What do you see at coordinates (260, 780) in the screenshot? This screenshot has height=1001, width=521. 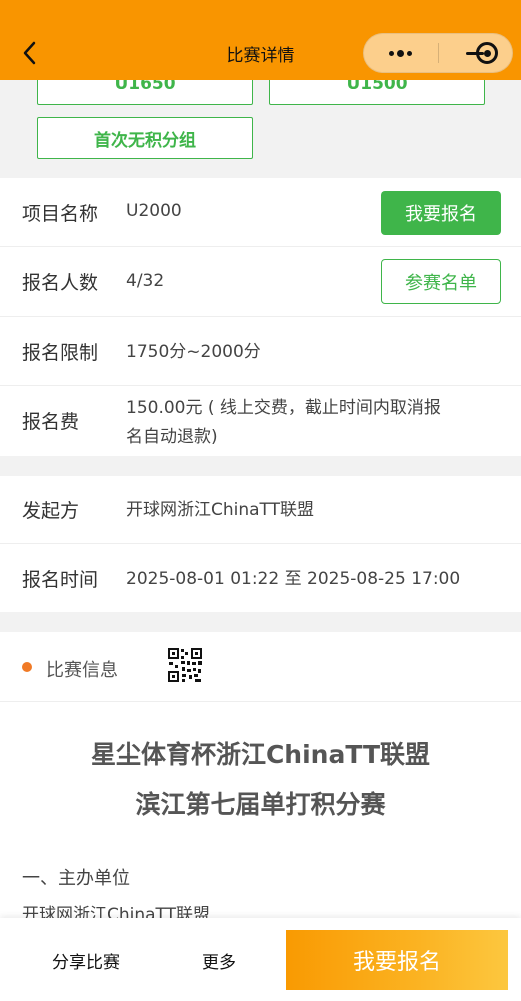 I see `article-title: 星尘体育杯浙江ChinaTT联盟 滨江第七届单打积分赛` at bounding box center [260, 780].